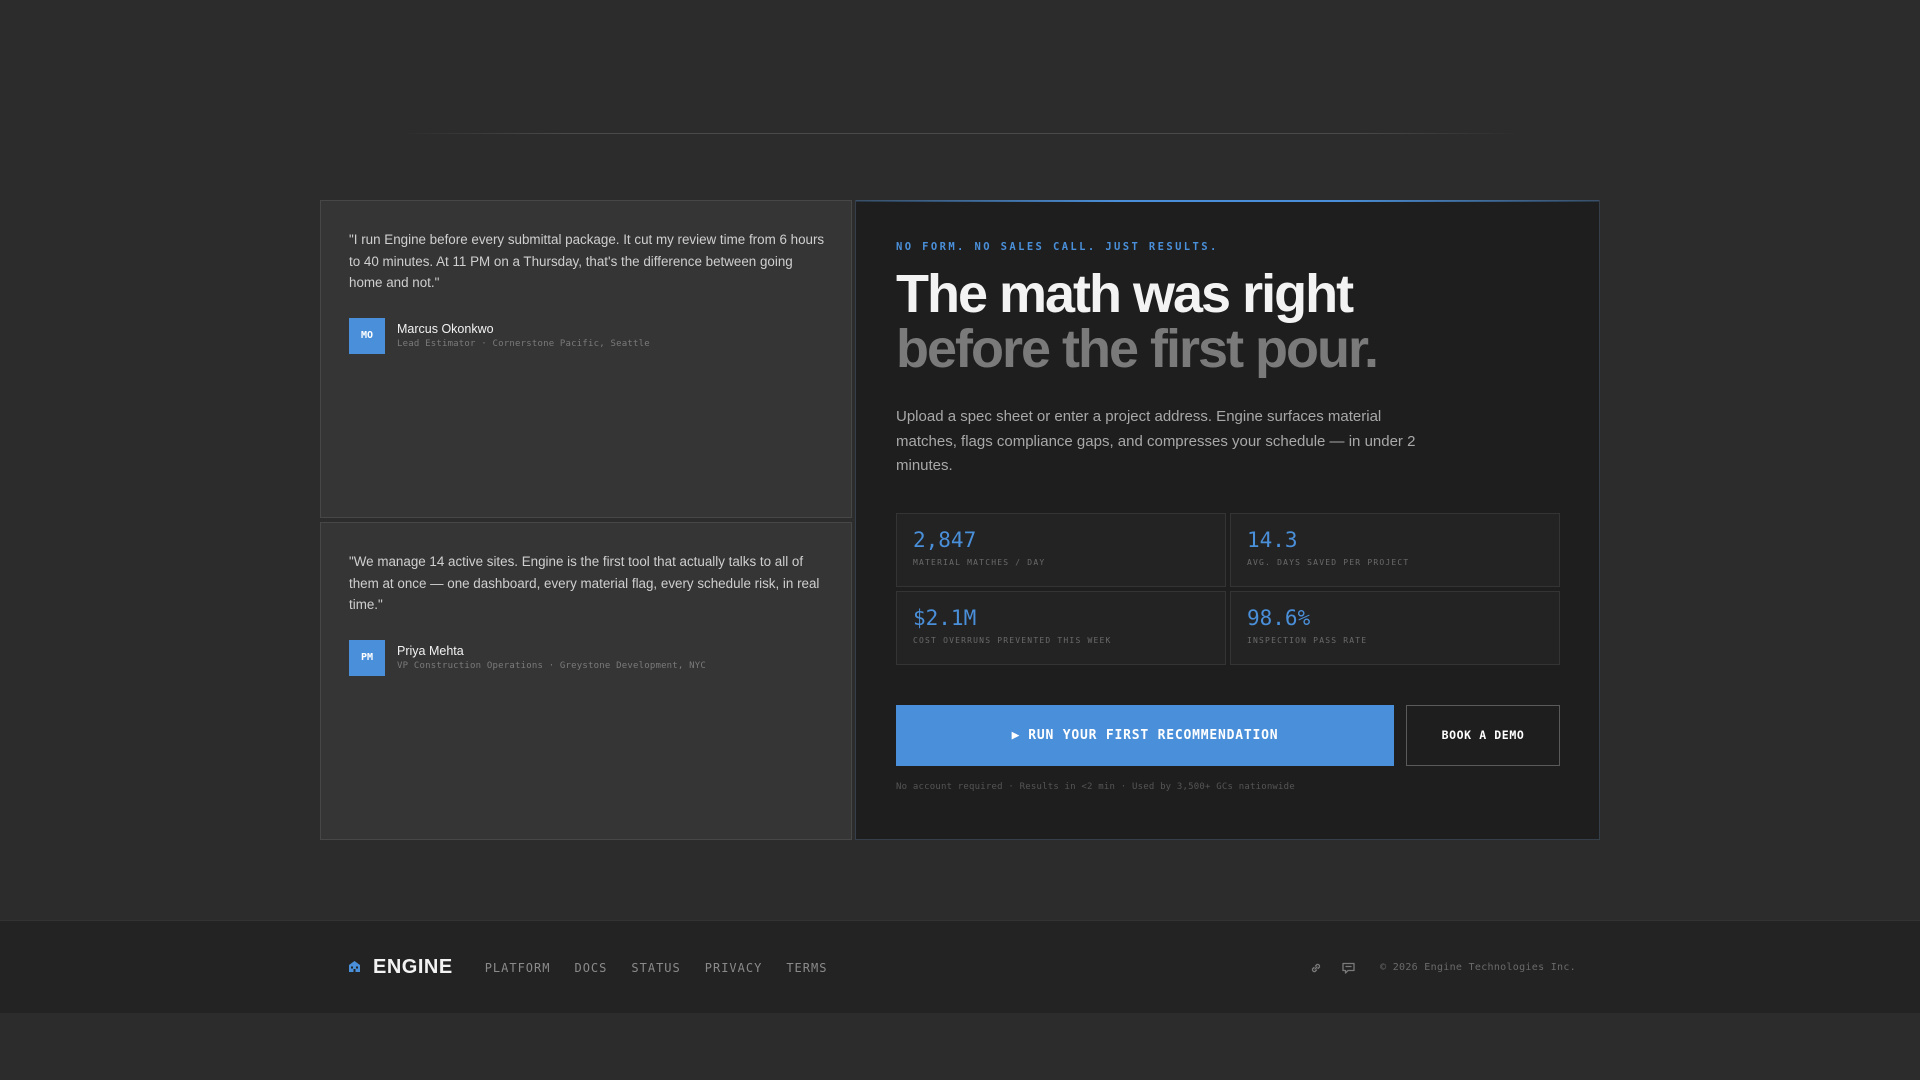  Describe the element at coordinates (945, 539) in the screenshot. I see `stat-value: 2,847` at that location.